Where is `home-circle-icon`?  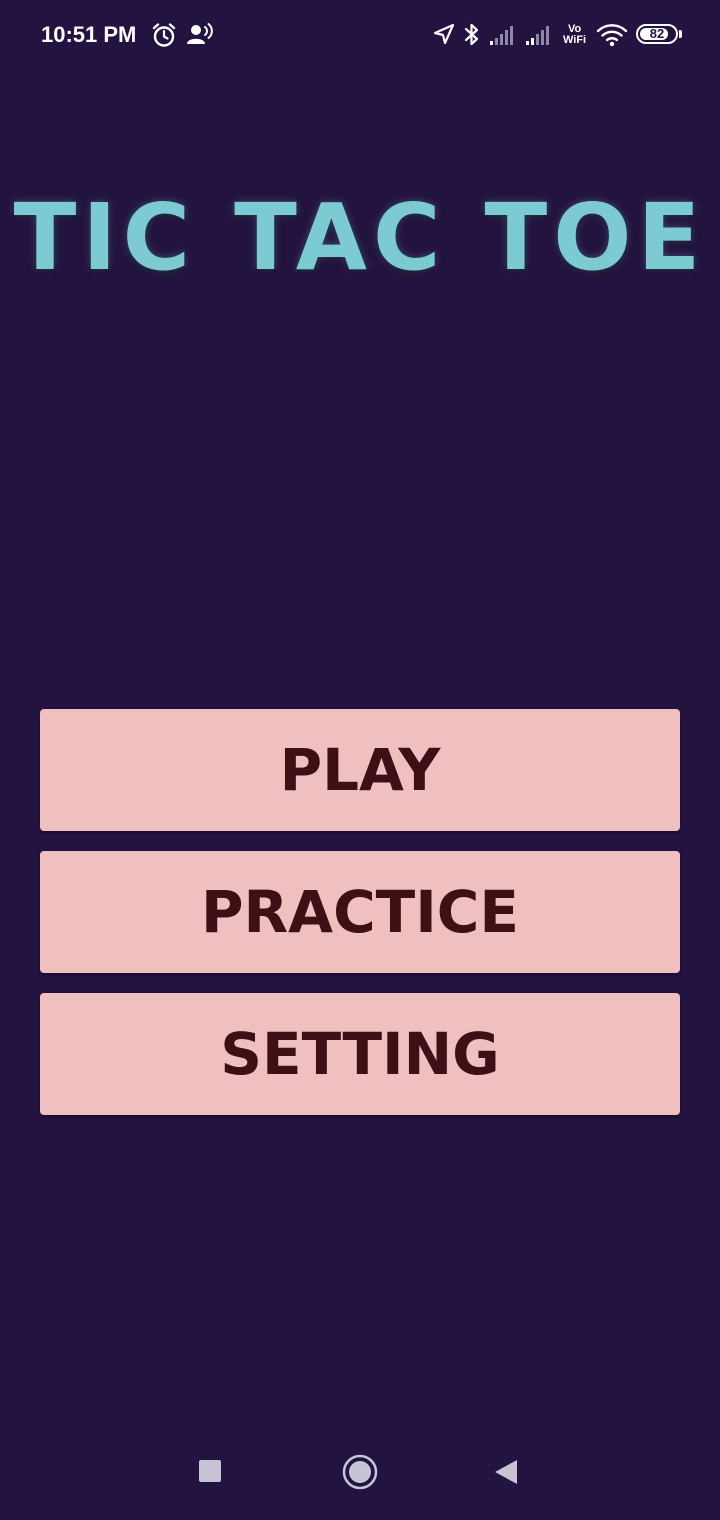
home-circle-icon is located at coordinates (360, 1472).